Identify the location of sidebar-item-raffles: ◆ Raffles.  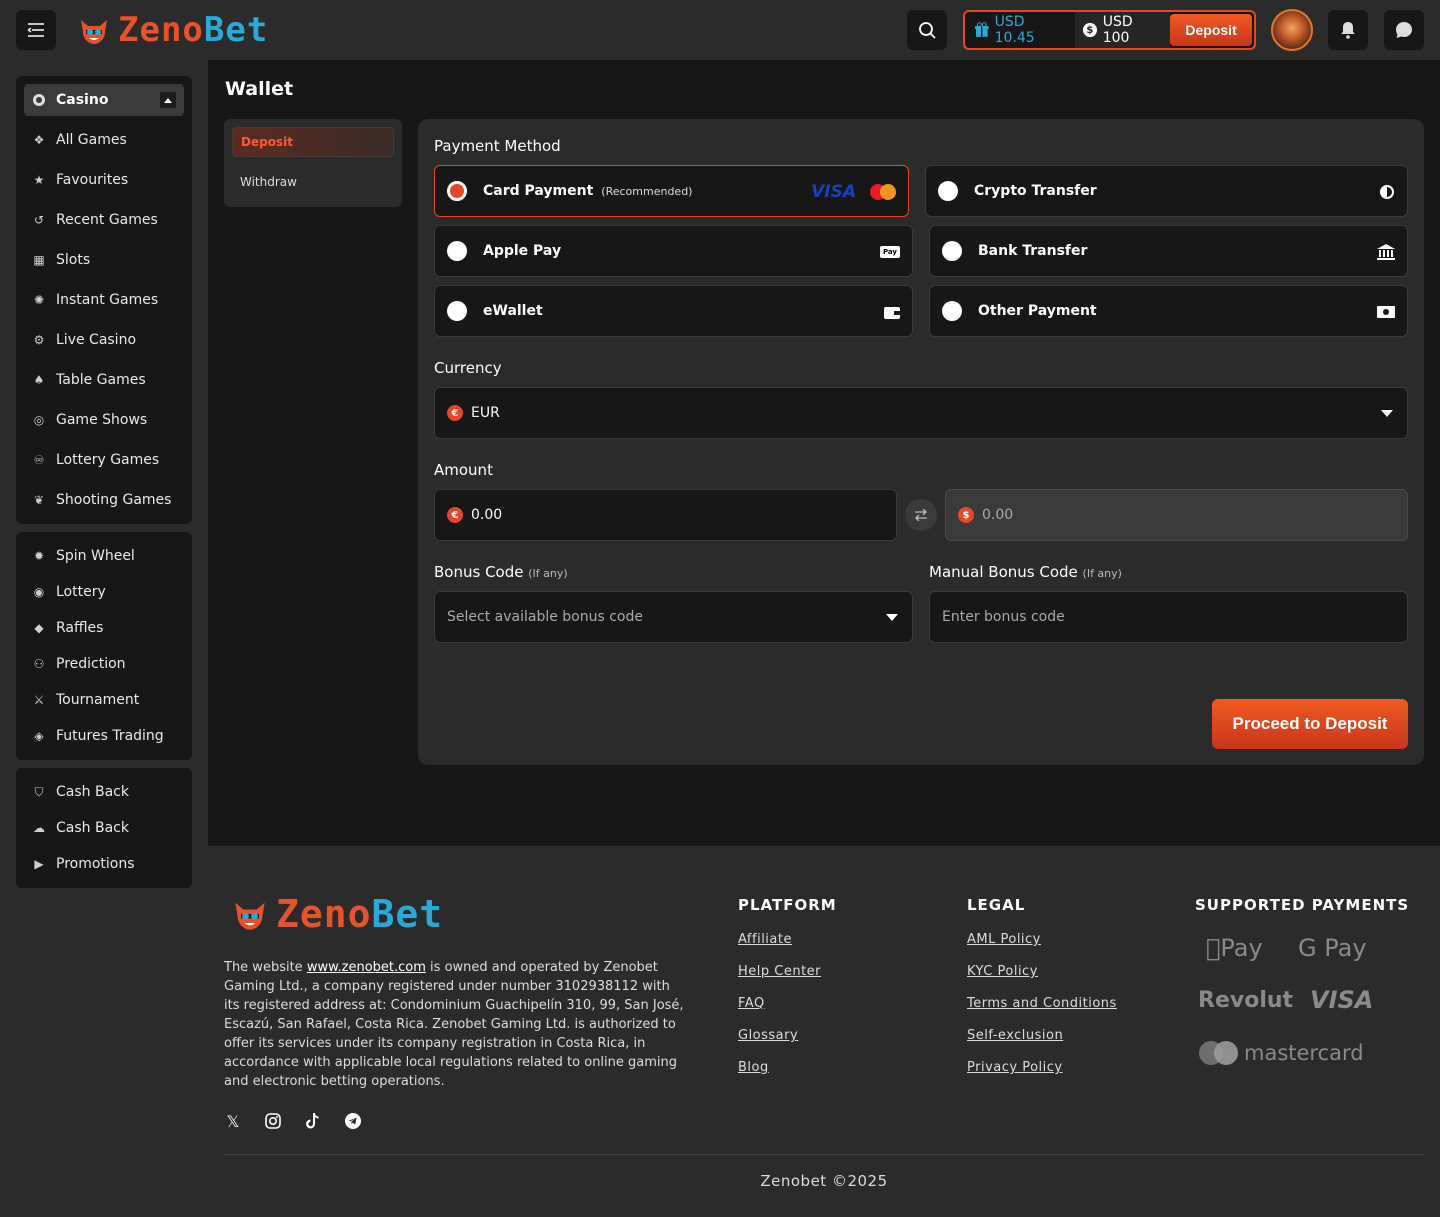
(67, 628).